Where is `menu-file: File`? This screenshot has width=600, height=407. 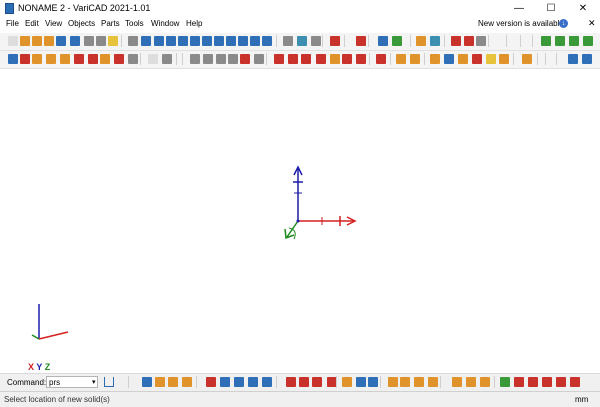
menu-file: File is located at coordinates (12, 23).